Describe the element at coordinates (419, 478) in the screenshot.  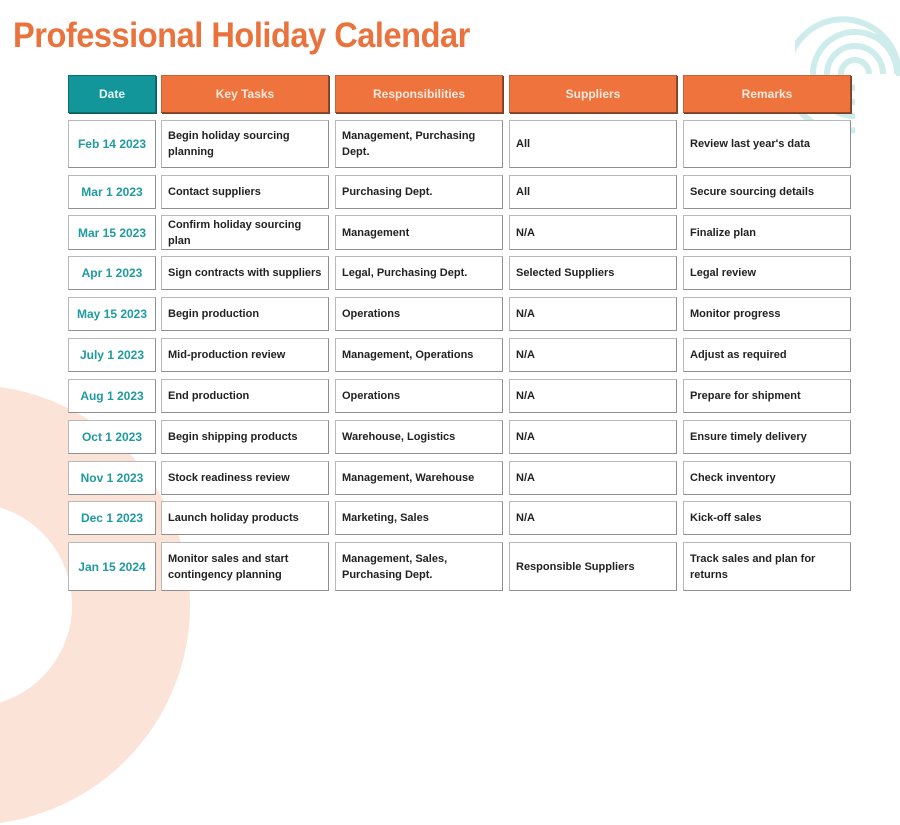
I see `responsibility-cell: Management, Warehouse` at that location.